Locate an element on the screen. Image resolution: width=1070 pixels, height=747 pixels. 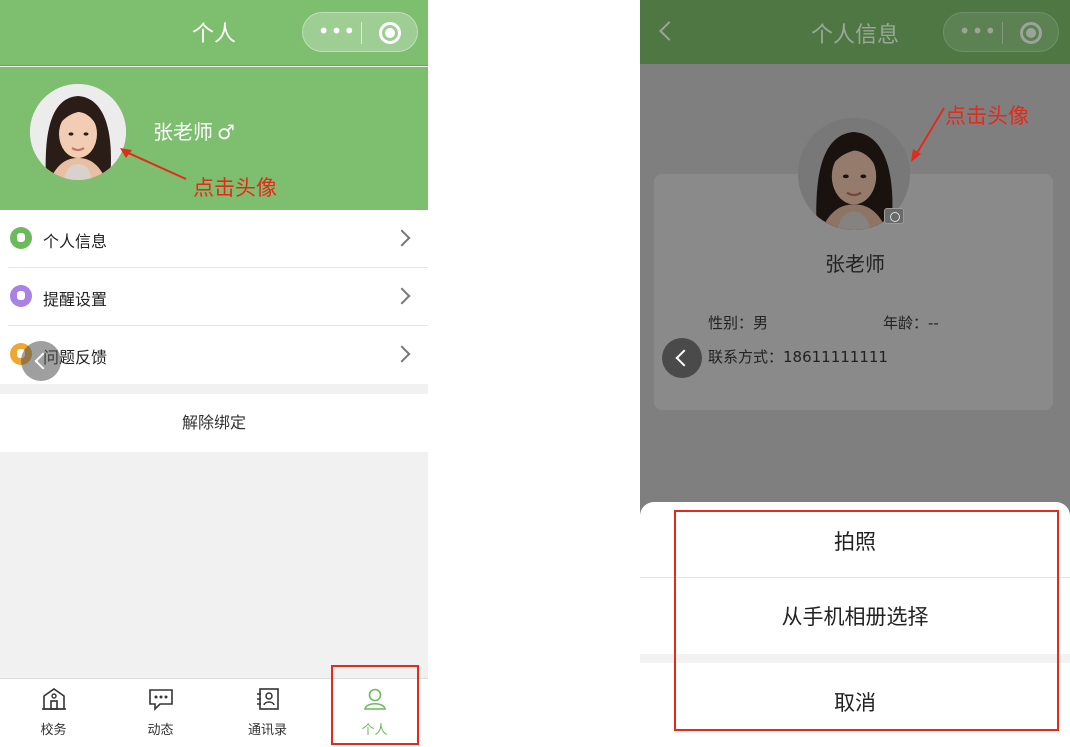
menu-item-feedback: 问题反馈 is located at coordinates (218, 355).